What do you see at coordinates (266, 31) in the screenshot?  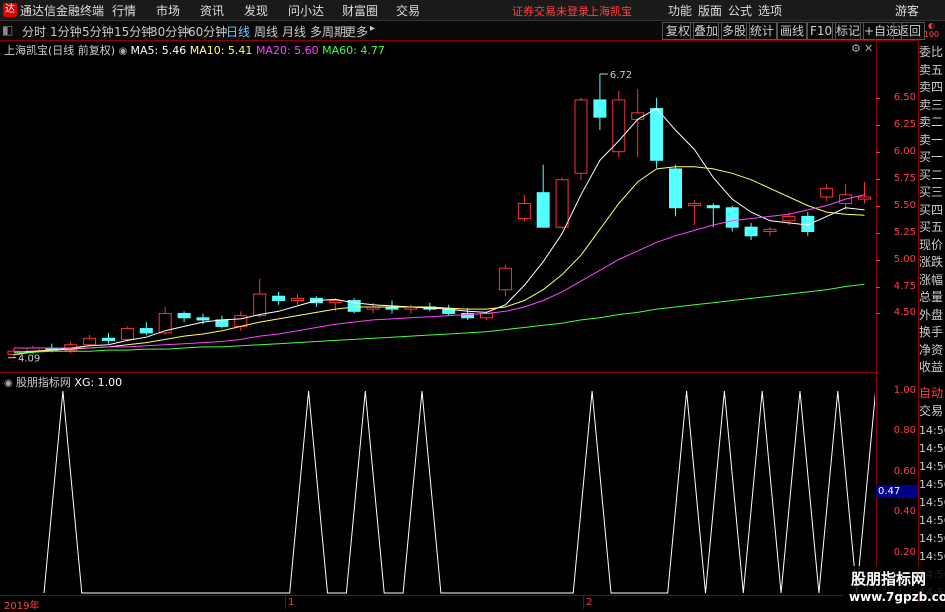 I see `period-weekly: 周线` at bounding box center [266, 31].